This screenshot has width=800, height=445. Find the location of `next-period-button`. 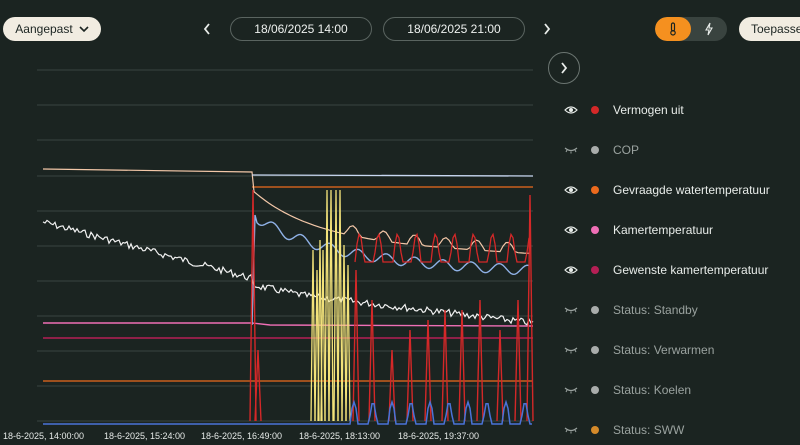

next-period-button is located at coordinates (547, 29).